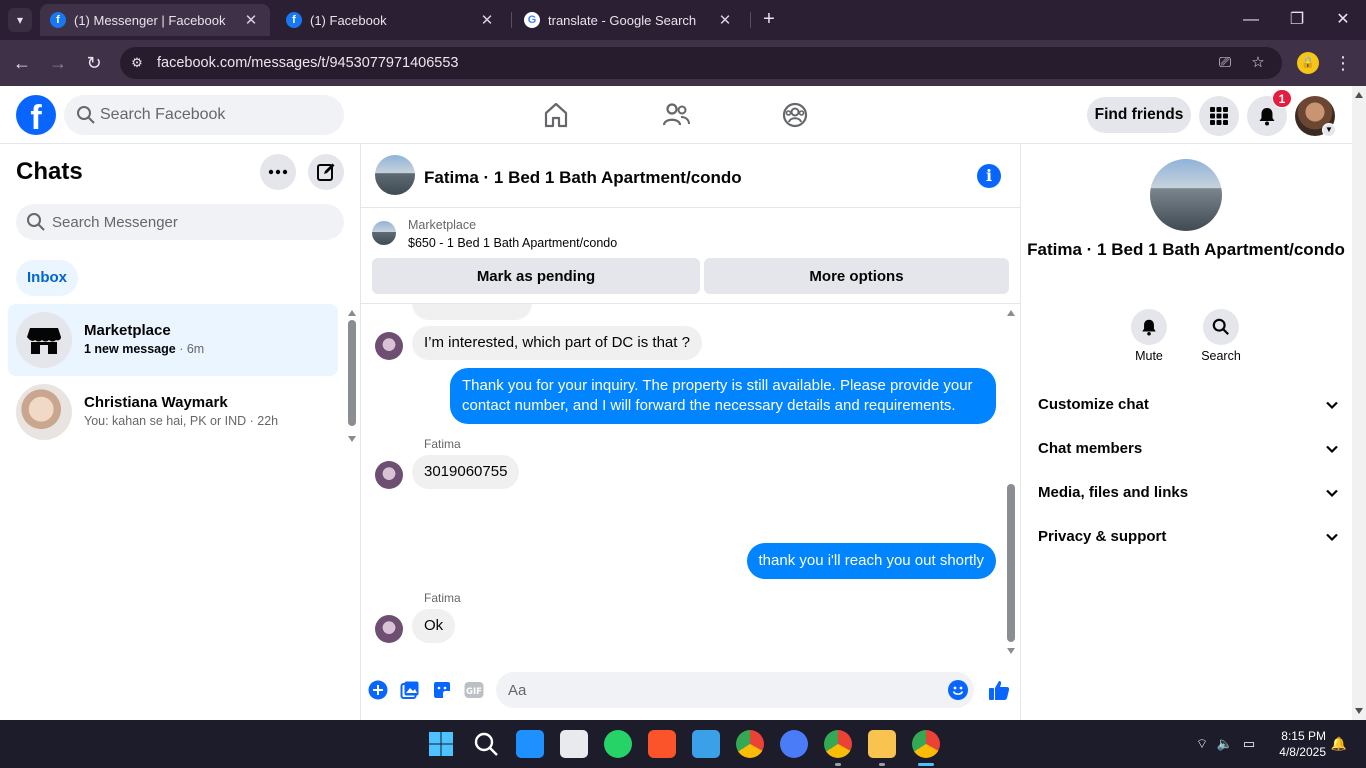 The height and width of the screenshot is (768, 1366). What do you see at coordinates (150, 20) in the screenshot?
I see `tab-title: (1) Messenger | Facebook` at bounding box center [150, 20].